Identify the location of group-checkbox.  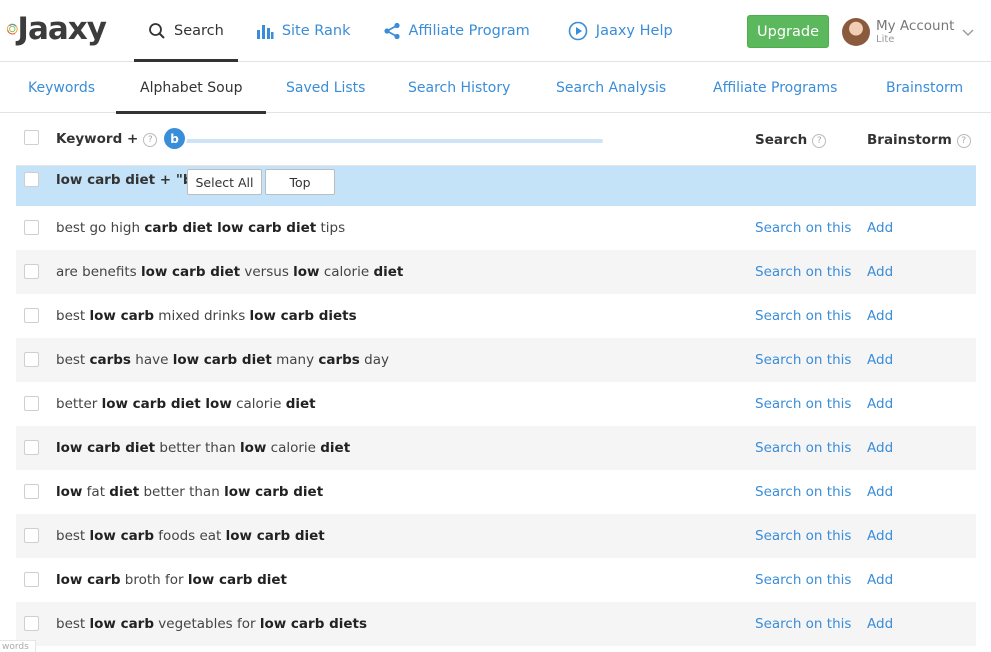
(31, 179).